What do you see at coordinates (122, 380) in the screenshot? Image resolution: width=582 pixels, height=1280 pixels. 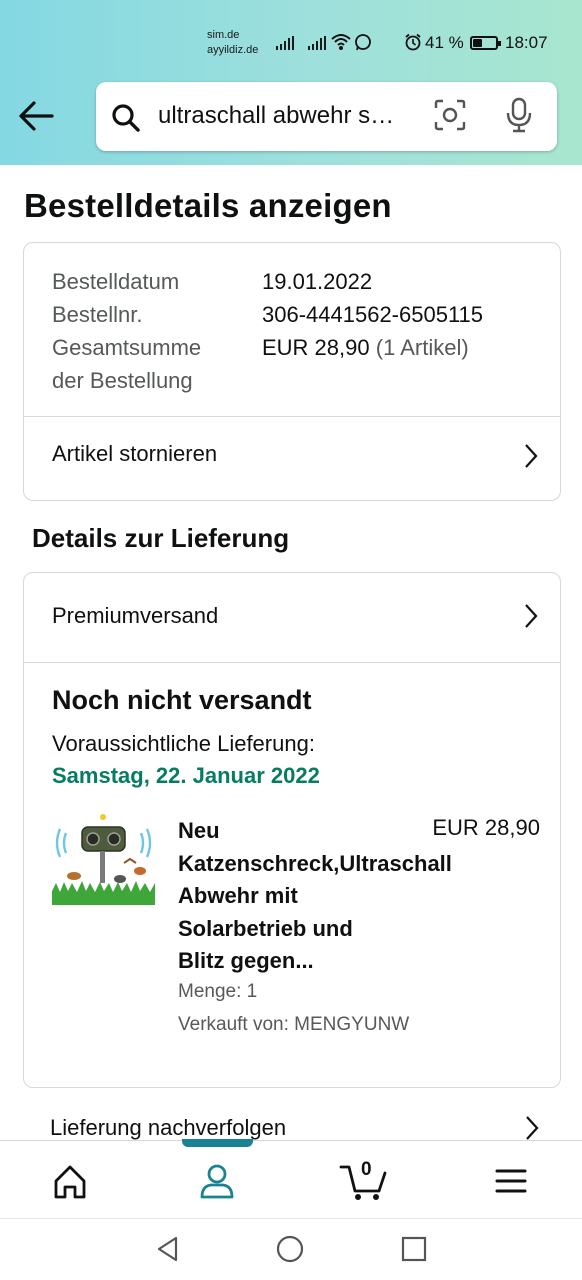 I see `order-total-label-2: der Bestellung` at bounding box center [122, 380].